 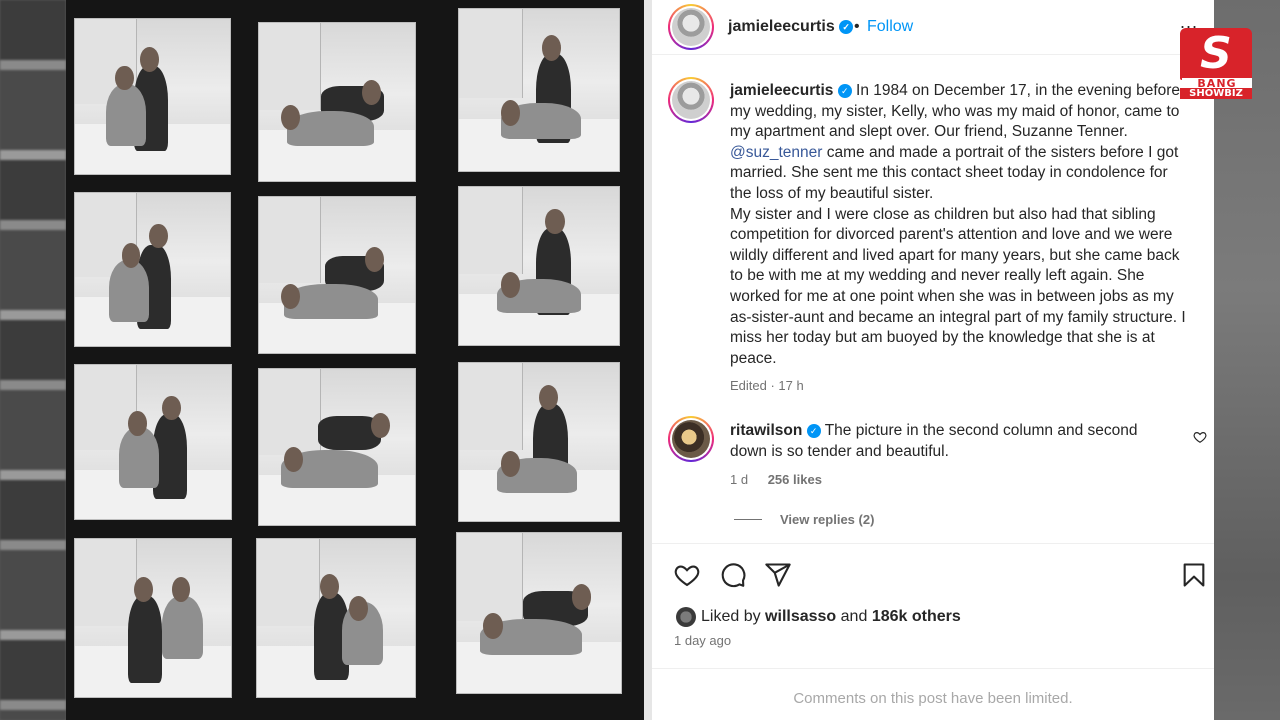 I want to click on sheet-edge, so click(x=648, y=360).